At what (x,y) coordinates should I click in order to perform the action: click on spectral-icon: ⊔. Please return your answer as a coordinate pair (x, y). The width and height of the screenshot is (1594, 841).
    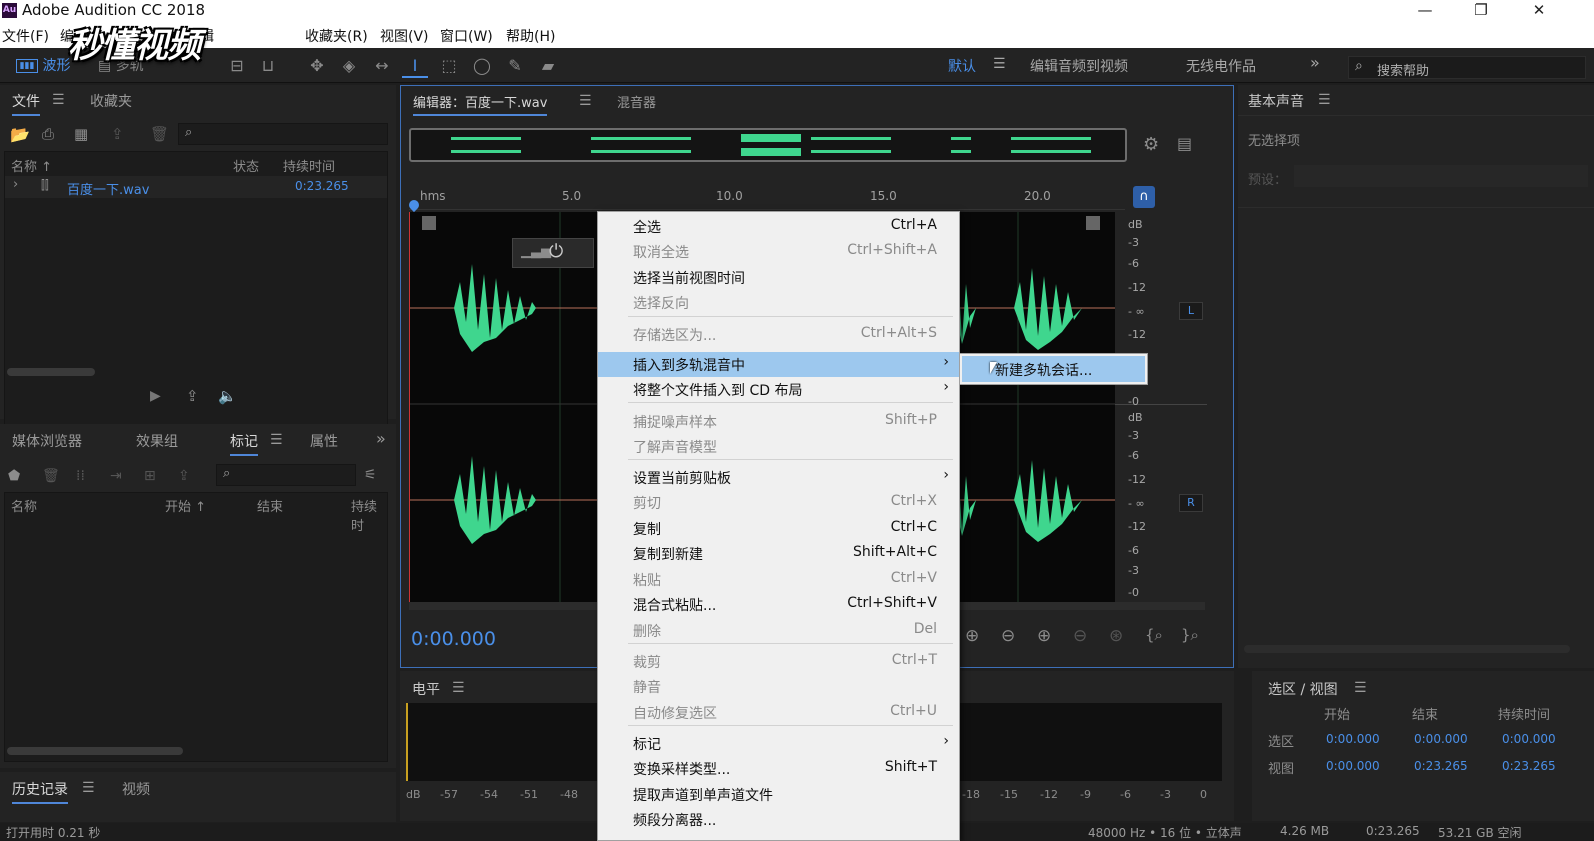
    Looking at the image, I should click on (268, 66).